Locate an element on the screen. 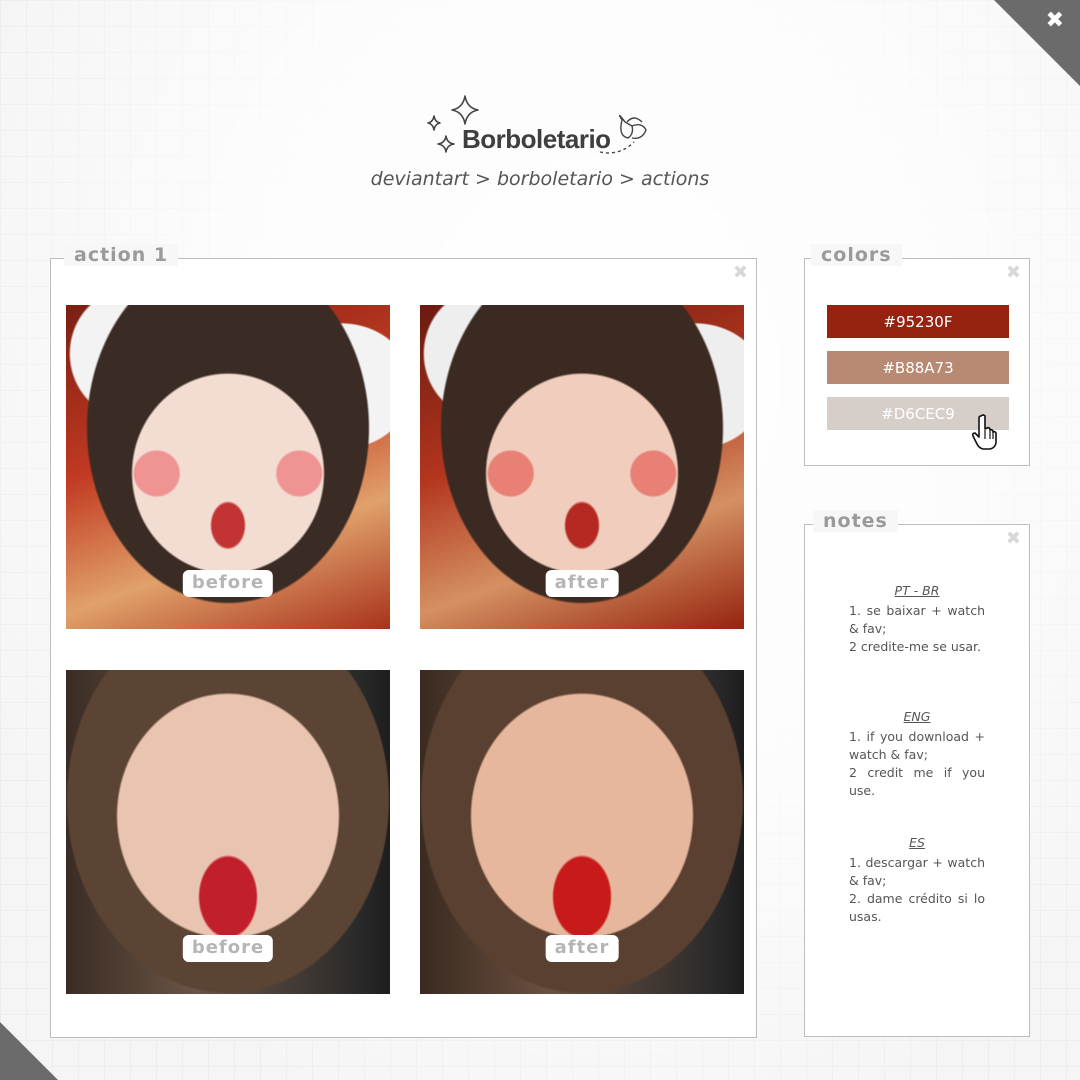 The height and width of the screenshot is (1080, 1080). notes-heading: ENG is located at coordinates (917, 716).